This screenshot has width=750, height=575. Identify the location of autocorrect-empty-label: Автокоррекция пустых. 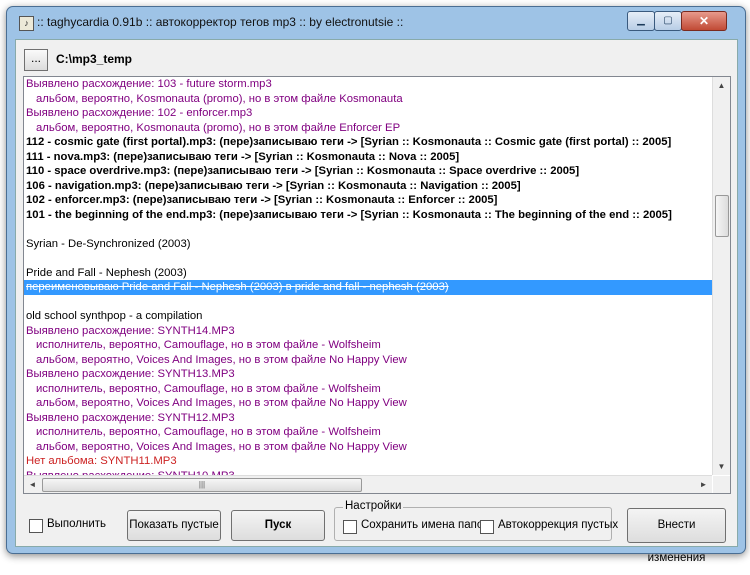
(558, 525).